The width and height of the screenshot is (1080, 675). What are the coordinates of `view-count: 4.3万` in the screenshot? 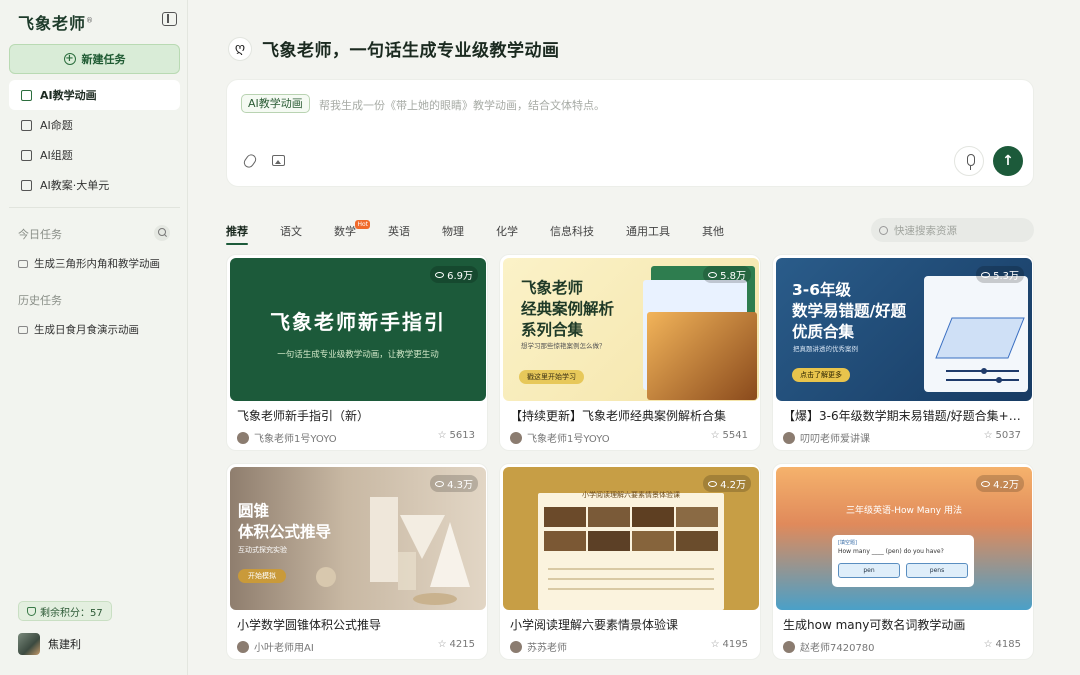 It's located at (454, 483).